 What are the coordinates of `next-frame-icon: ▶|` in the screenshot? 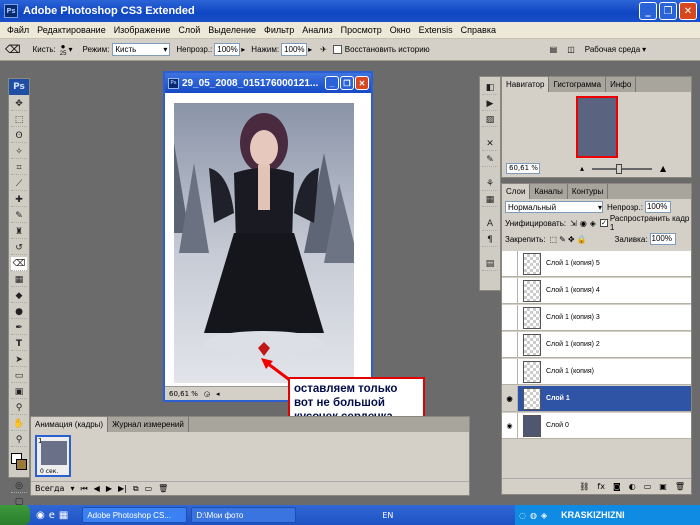 It's located at (122, 488).